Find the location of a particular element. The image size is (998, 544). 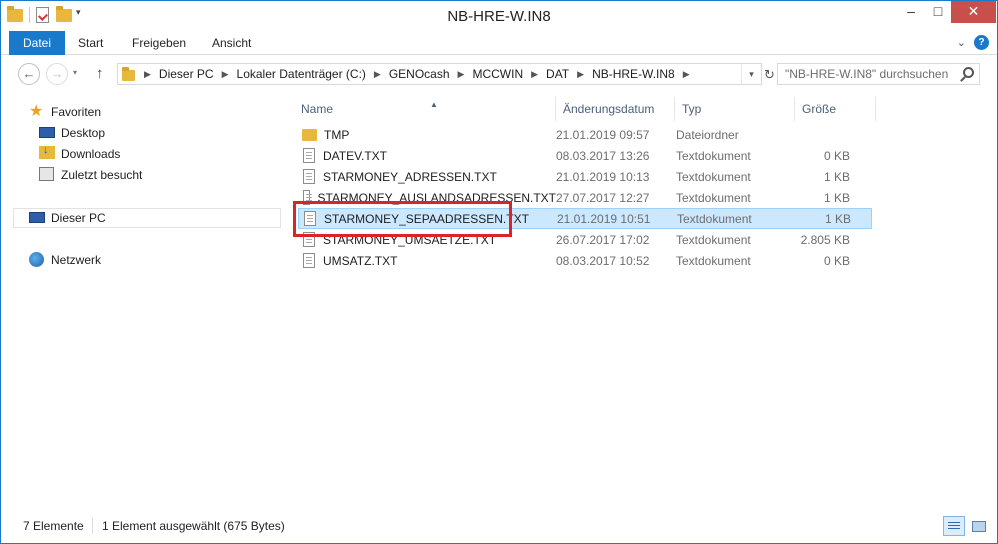

sidebar-item-this-pc: Dieser PC is located at coordinates (67, 218).